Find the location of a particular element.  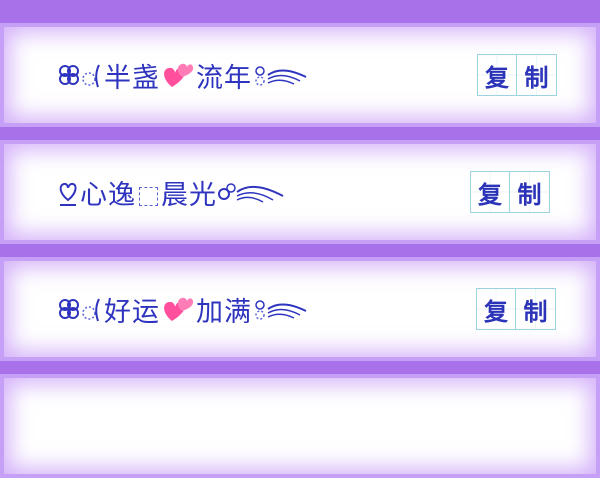

nickname-part-1: 好运 is located at coordinates (132, 312).